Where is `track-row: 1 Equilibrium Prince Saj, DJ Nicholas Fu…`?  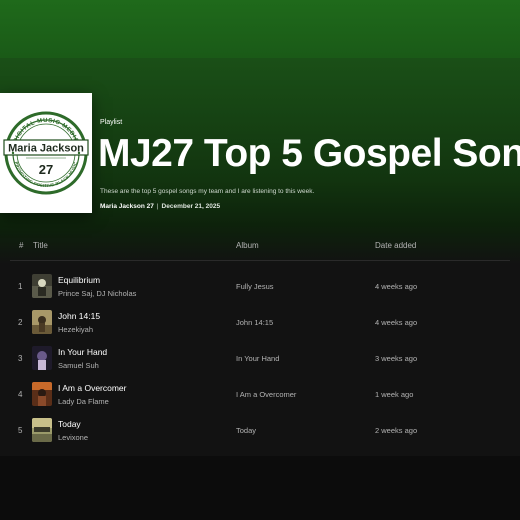 track-row: 1 Equilibrium Prince Saj, DJ Nicholas Fu… is located at coordinates (260, 286).